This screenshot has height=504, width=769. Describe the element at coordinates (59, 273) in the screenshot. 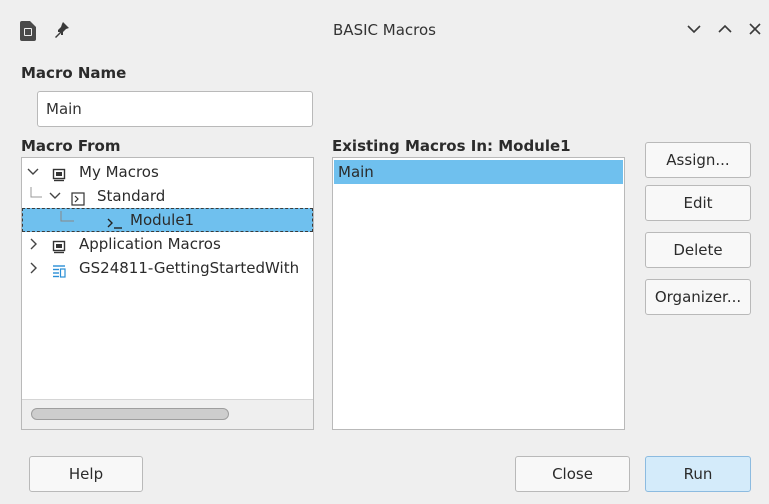

I see `document-icon` at that location.